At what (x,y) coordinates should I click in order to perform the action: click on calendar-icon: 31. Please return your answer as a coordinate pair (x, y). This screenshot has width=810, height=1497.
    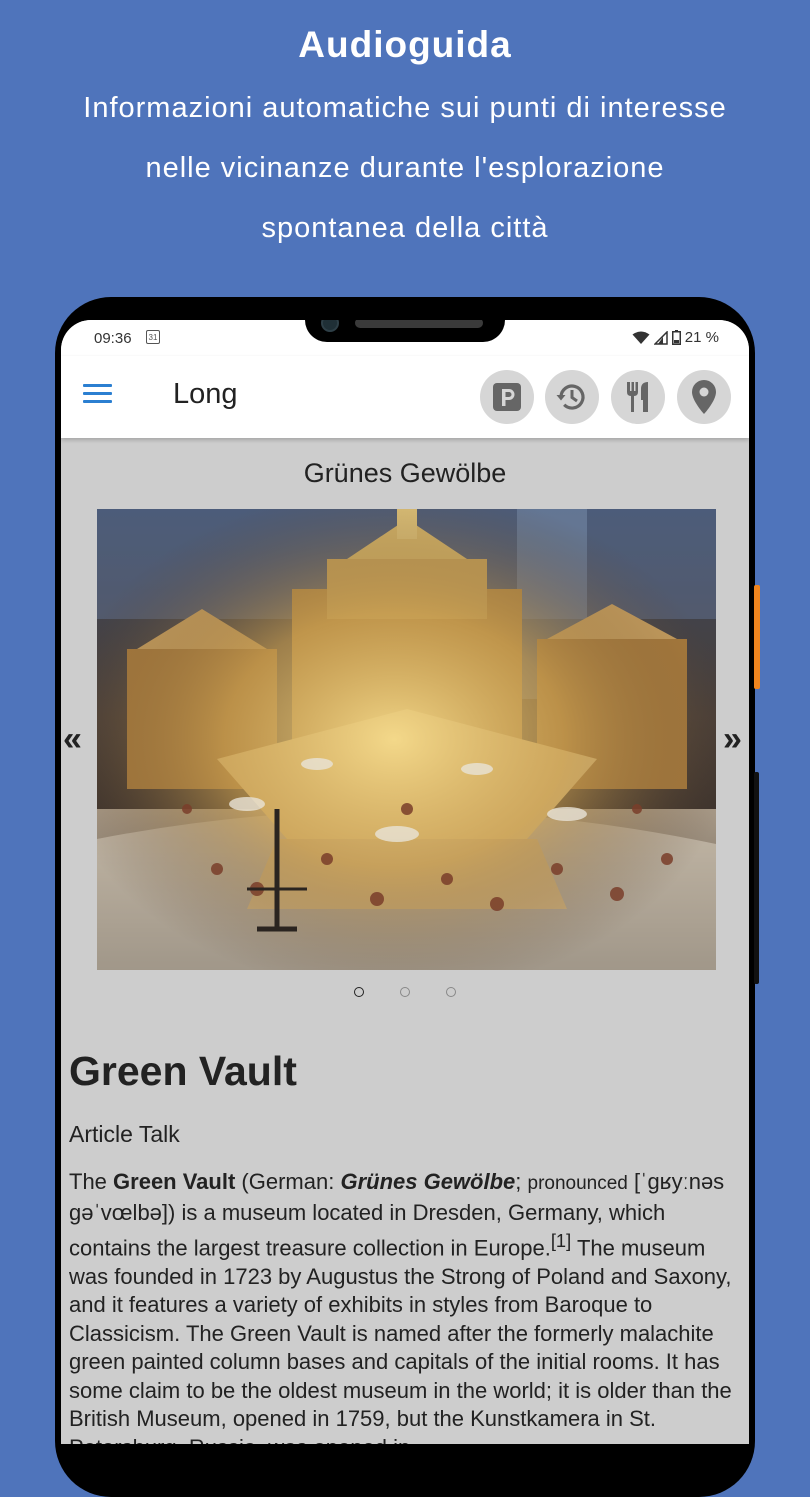
    Looking at the image, I should click on (153, 337).